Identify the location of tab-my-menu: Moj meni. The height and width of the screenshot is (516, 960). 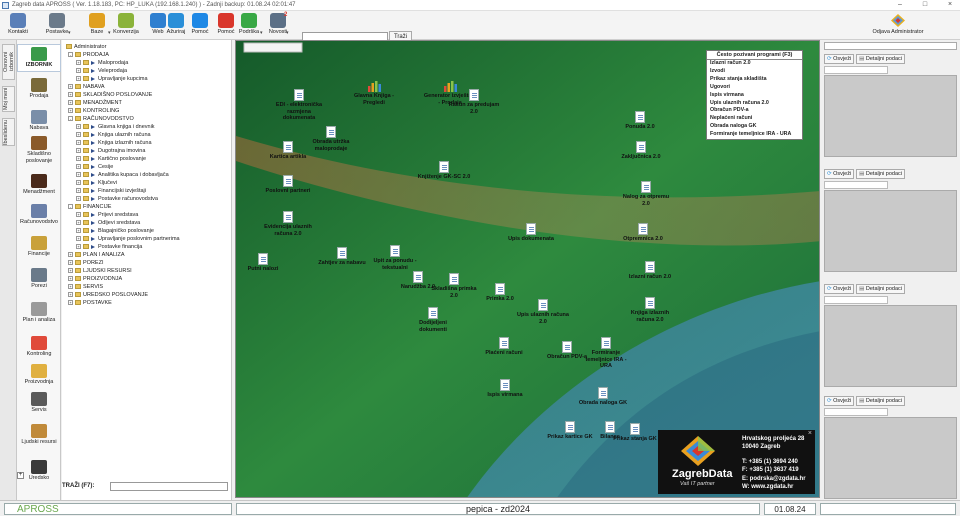
(8, 99).